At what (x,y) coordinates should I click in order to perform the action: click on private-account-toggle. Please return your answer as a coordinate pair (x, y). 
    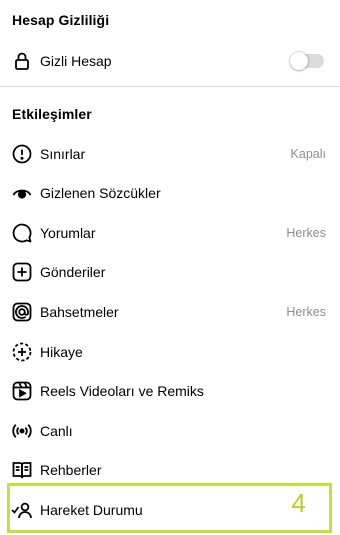
    Looking at the image, I should click on (307, 61).